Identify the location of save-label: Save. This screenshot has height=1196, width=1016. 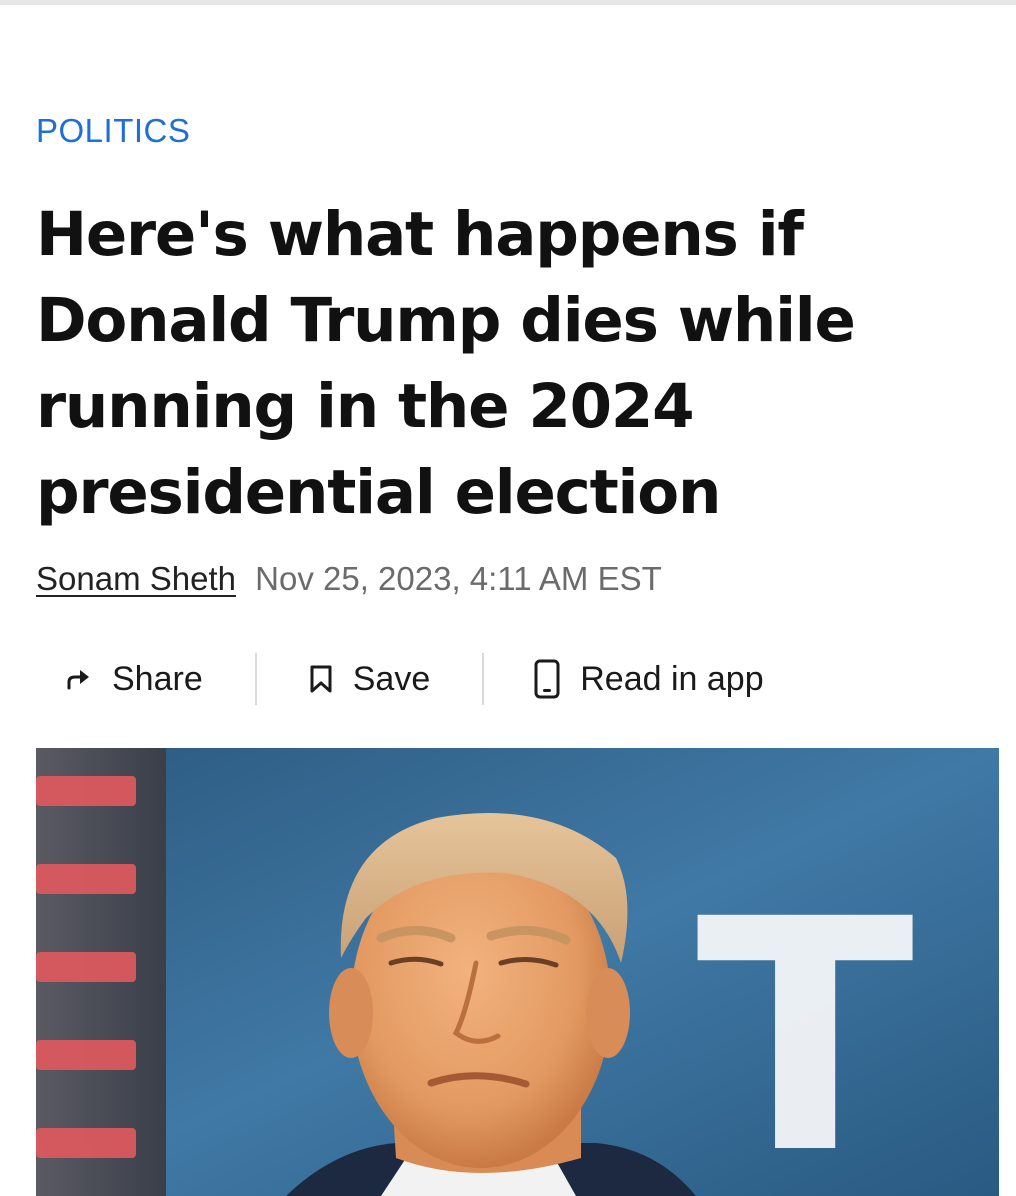
(391, 678).